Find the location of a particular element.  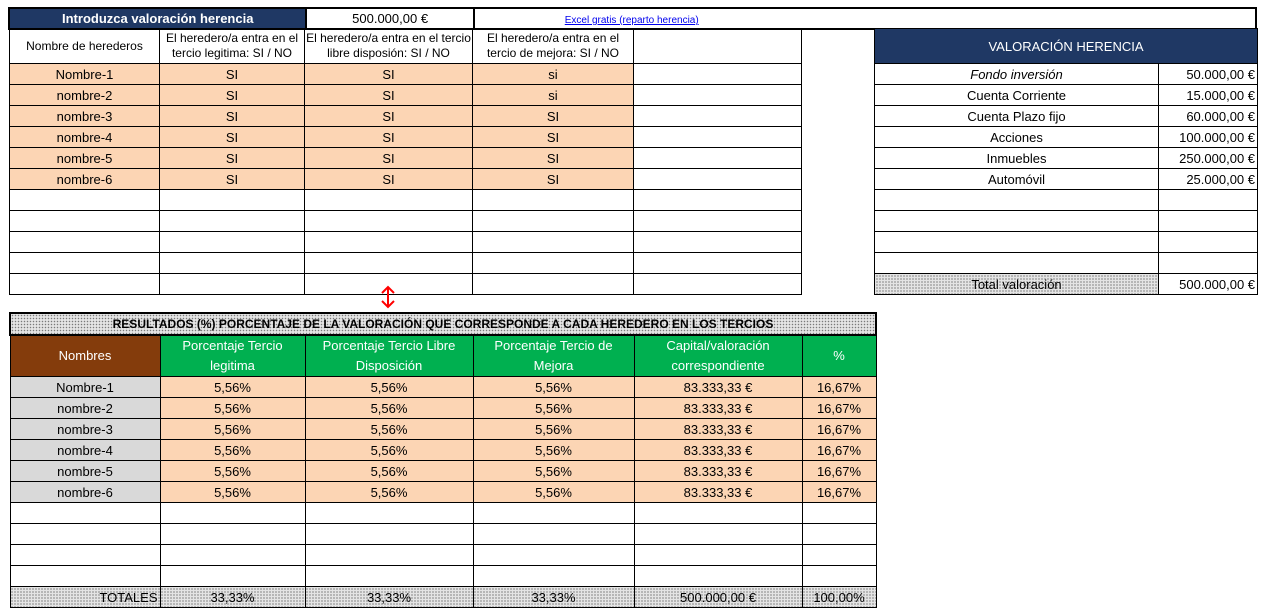

total-legitima: 33,33% is located at coordinates (232, 597).